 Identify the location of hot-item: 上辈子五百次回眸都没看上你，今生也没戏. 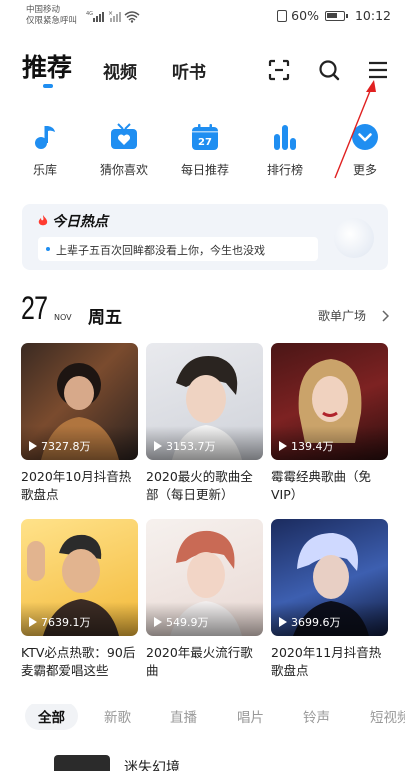
(178, 249).